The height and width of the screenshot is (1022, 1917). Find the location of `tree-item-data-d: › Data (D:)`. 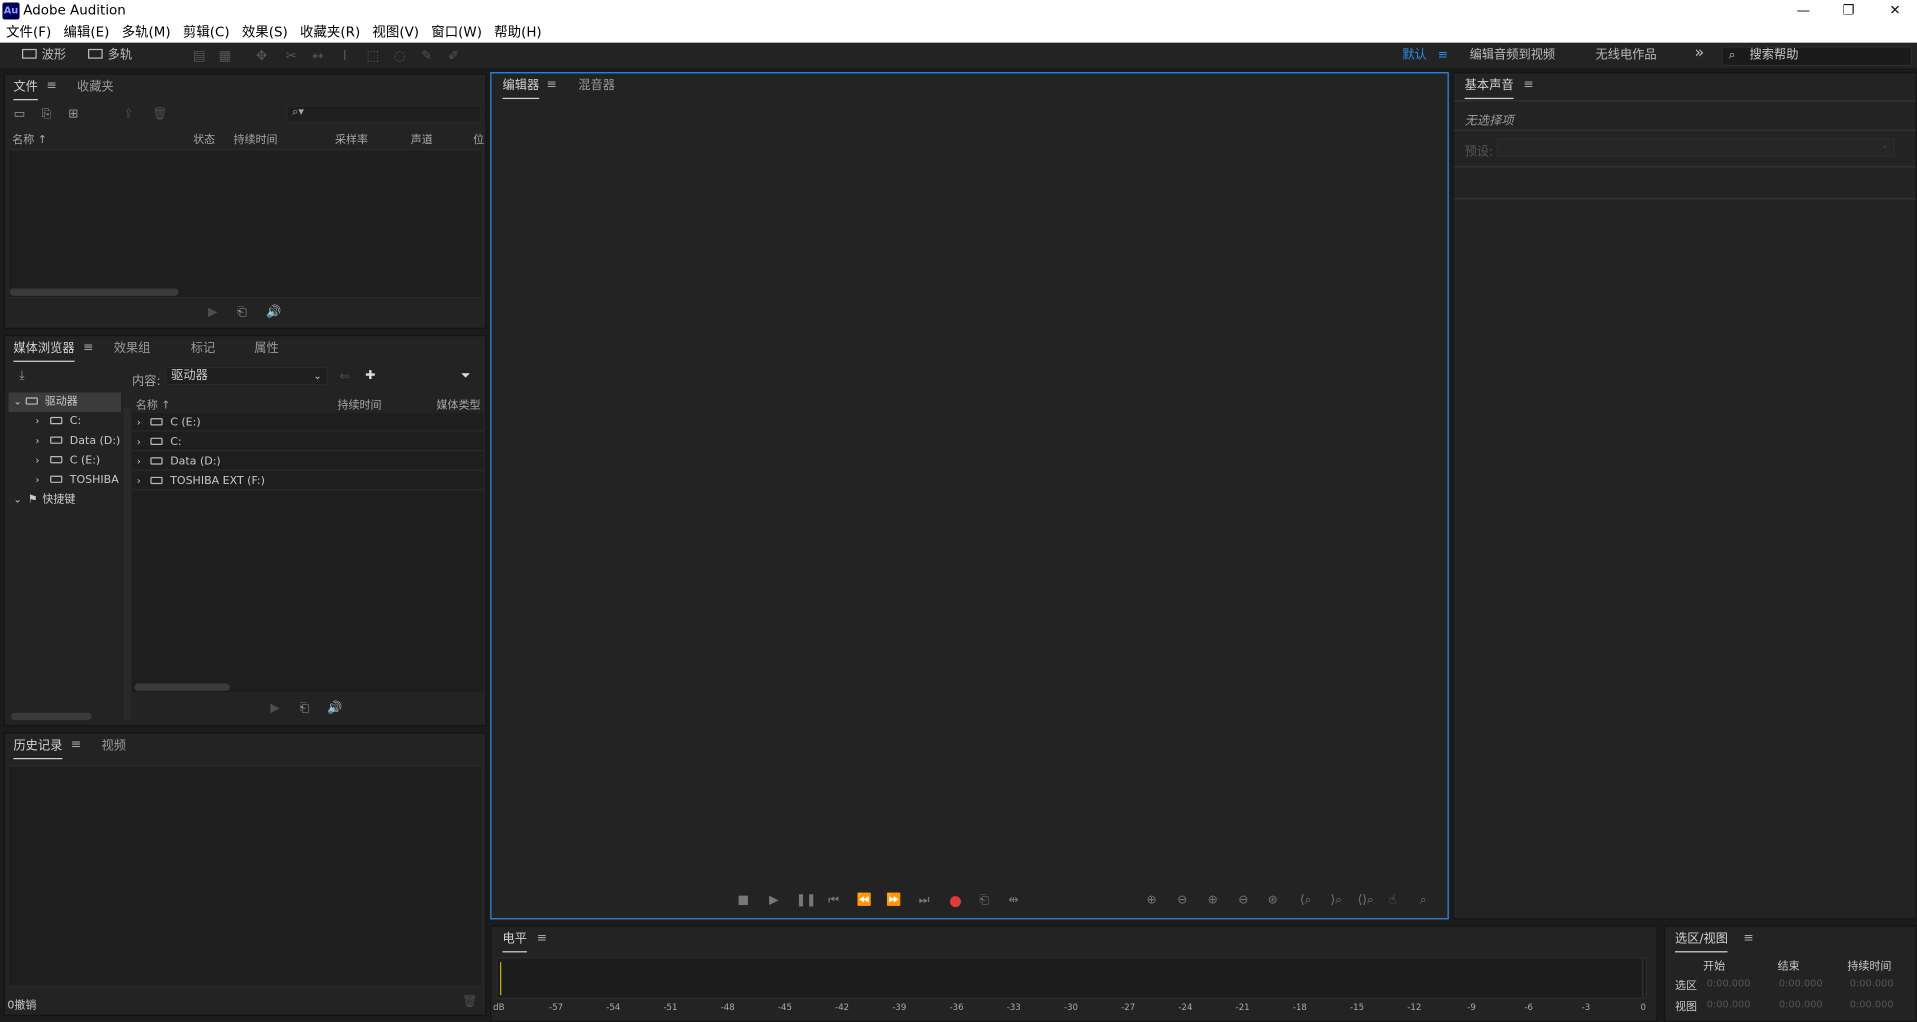

tree-item-data-d: › Data (D:) is located at coordinates (65, 441).